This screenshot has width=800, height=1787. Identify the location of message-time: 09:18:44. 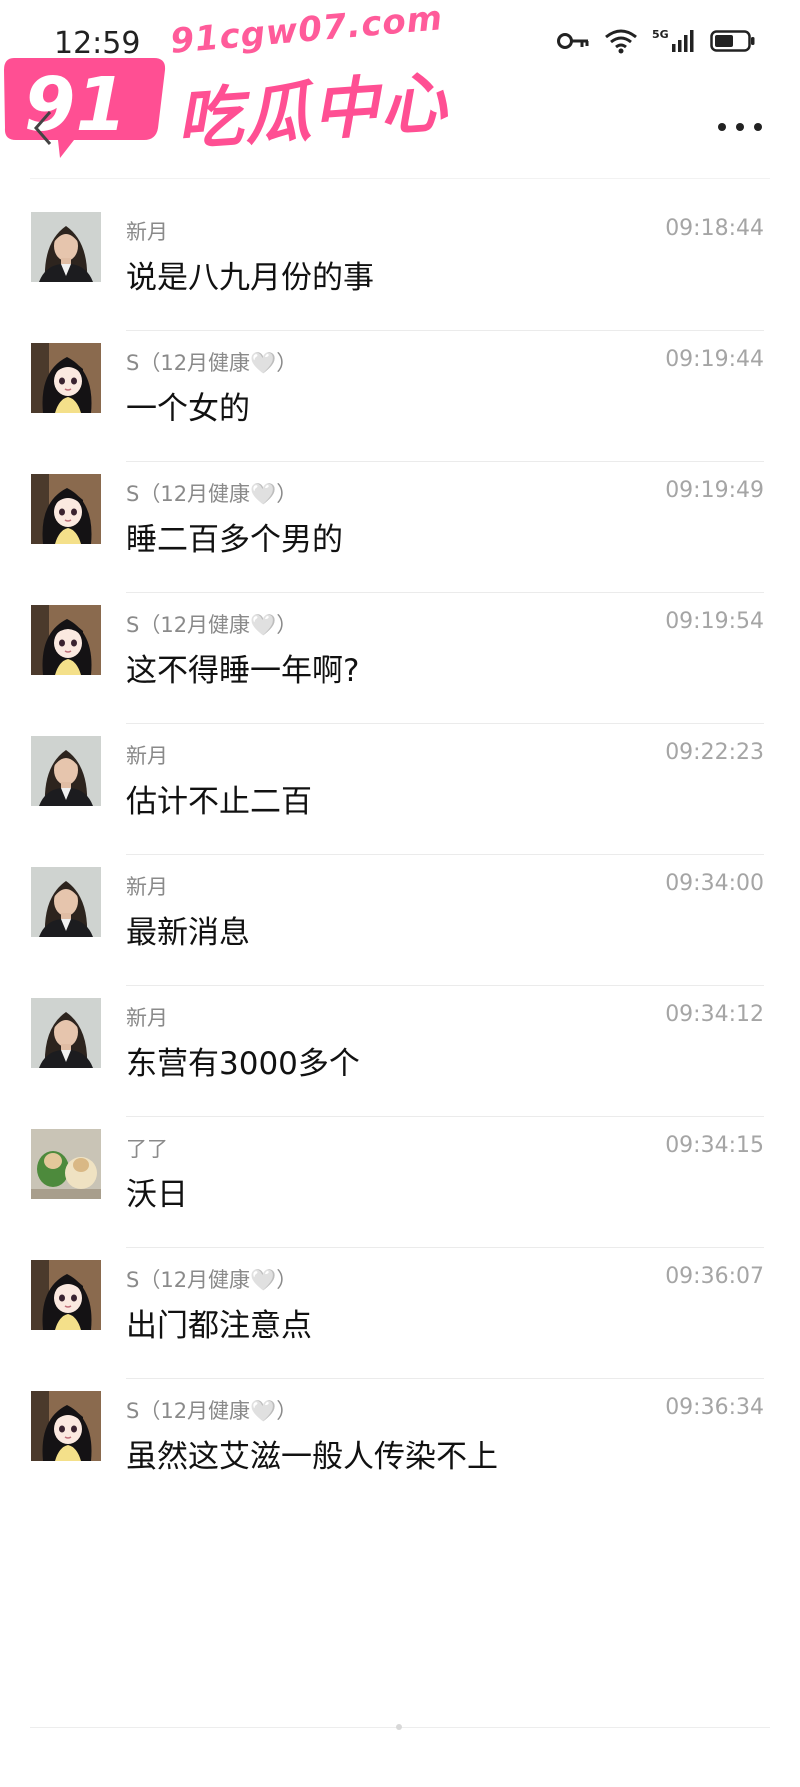
(714, 228).